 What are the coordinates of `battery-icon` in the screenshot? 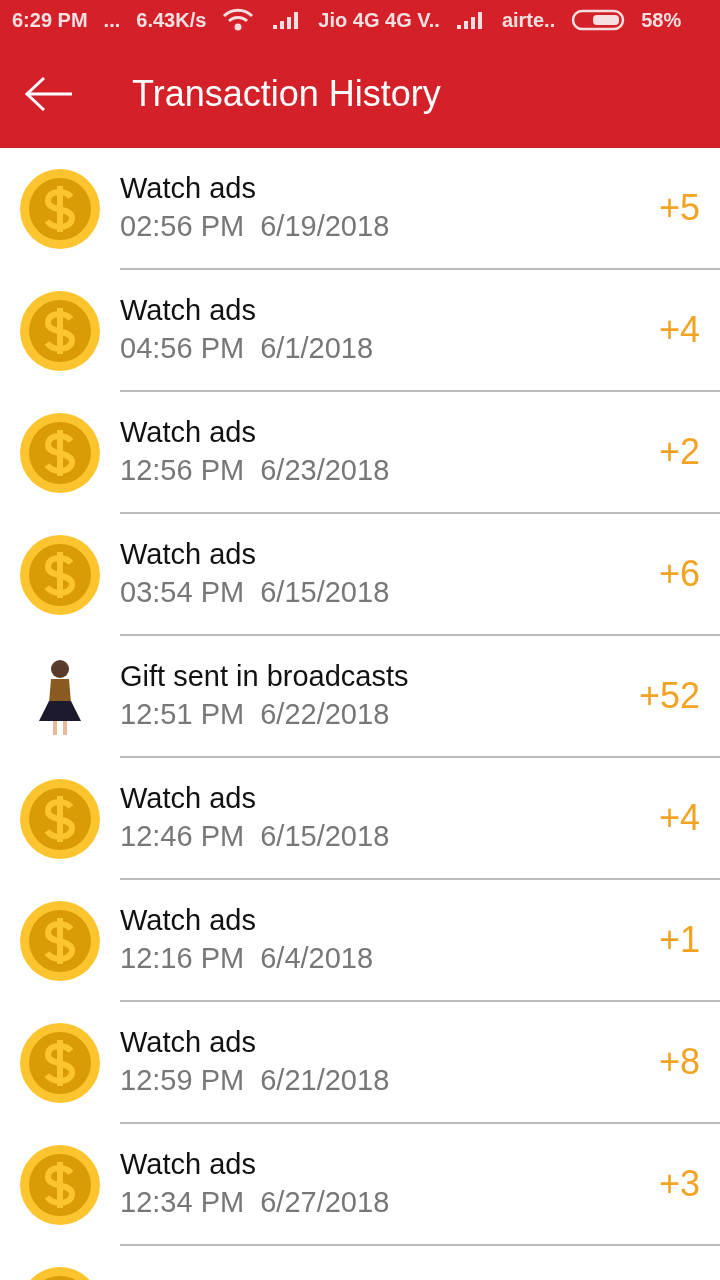 It's located at (598, 20).